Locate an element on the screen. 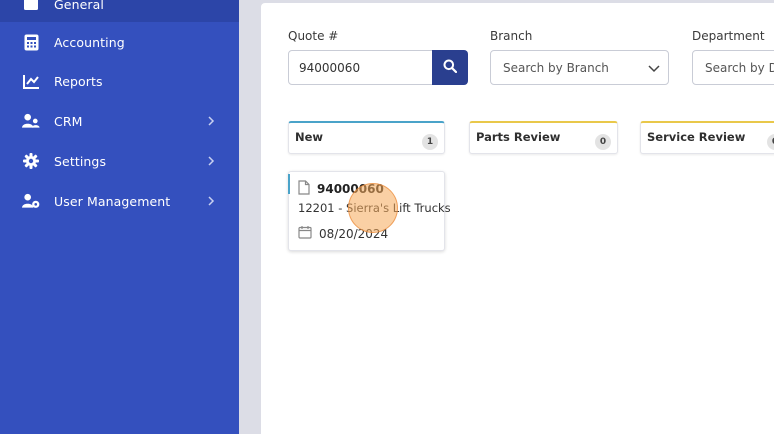 Image resolution: width=774 pixels, height=434 pixels. search-button is located at coordinates (450, 67).